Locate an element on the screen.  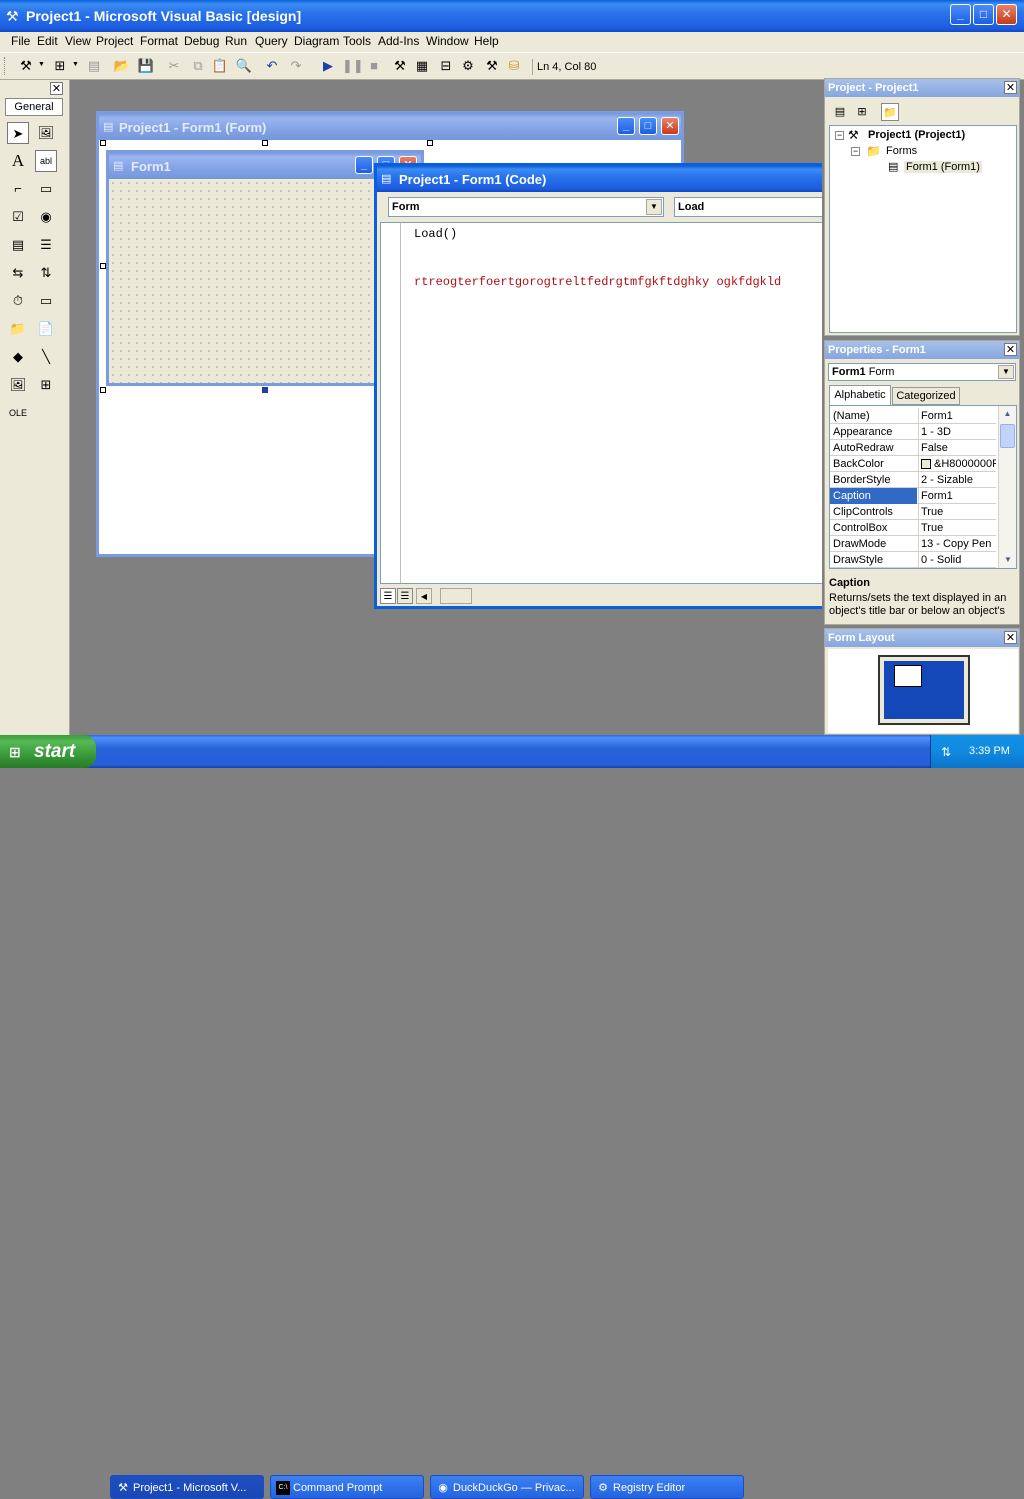
data-view-icon: ⛁ is located at coordinates (514, 66).